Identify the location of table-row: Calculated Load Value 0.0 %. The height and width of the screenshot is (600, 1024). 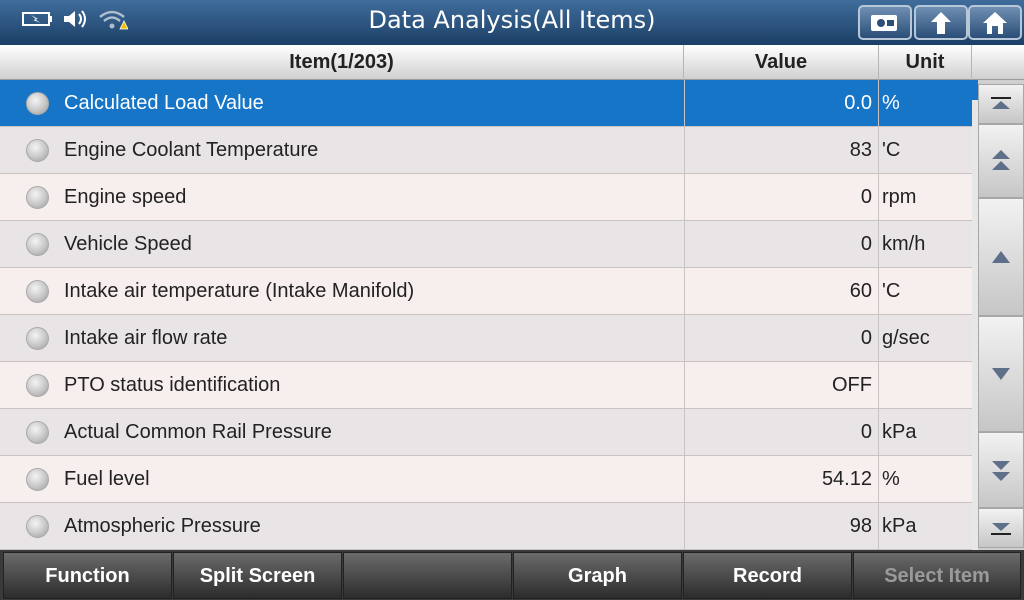
(486, 103).